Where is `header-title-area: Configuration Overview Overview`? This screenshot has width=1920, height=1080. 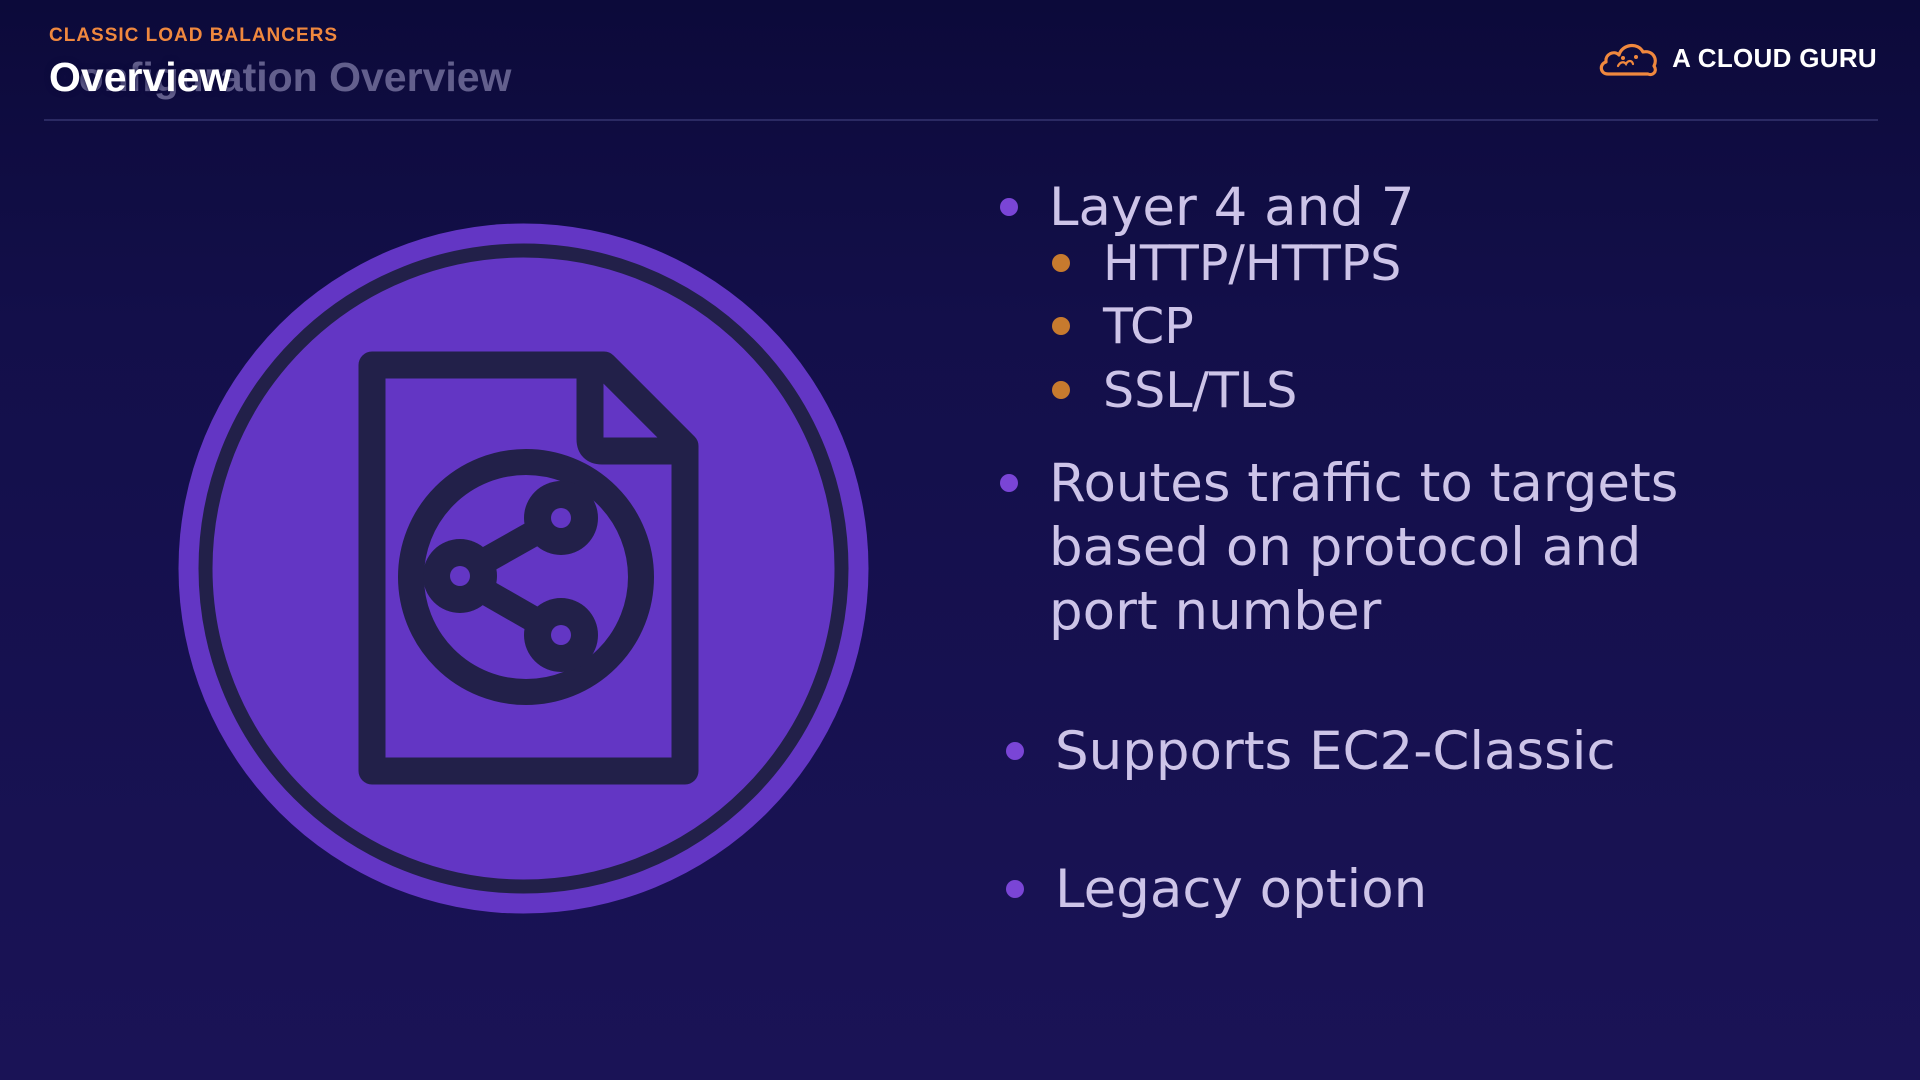 header-title-area: Configuration Overview Overview is located at coordinates (349, 80).